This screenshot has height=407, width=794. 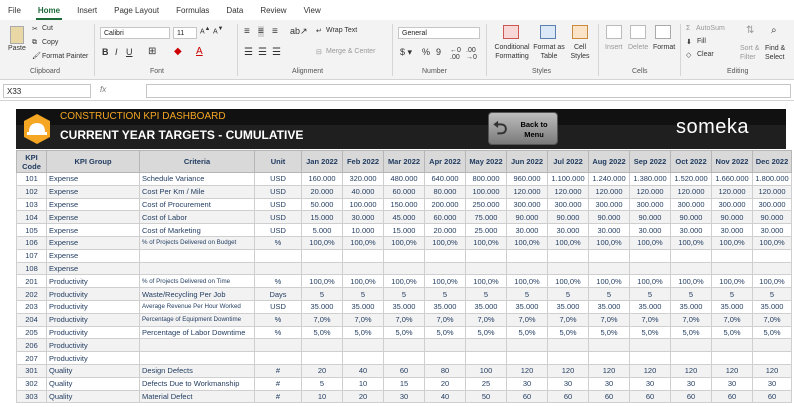 What do you see at coordinates (93, 396) in the screenshot?
I see `kpi-group-cell: Quality` at bounding box center [93, 396].